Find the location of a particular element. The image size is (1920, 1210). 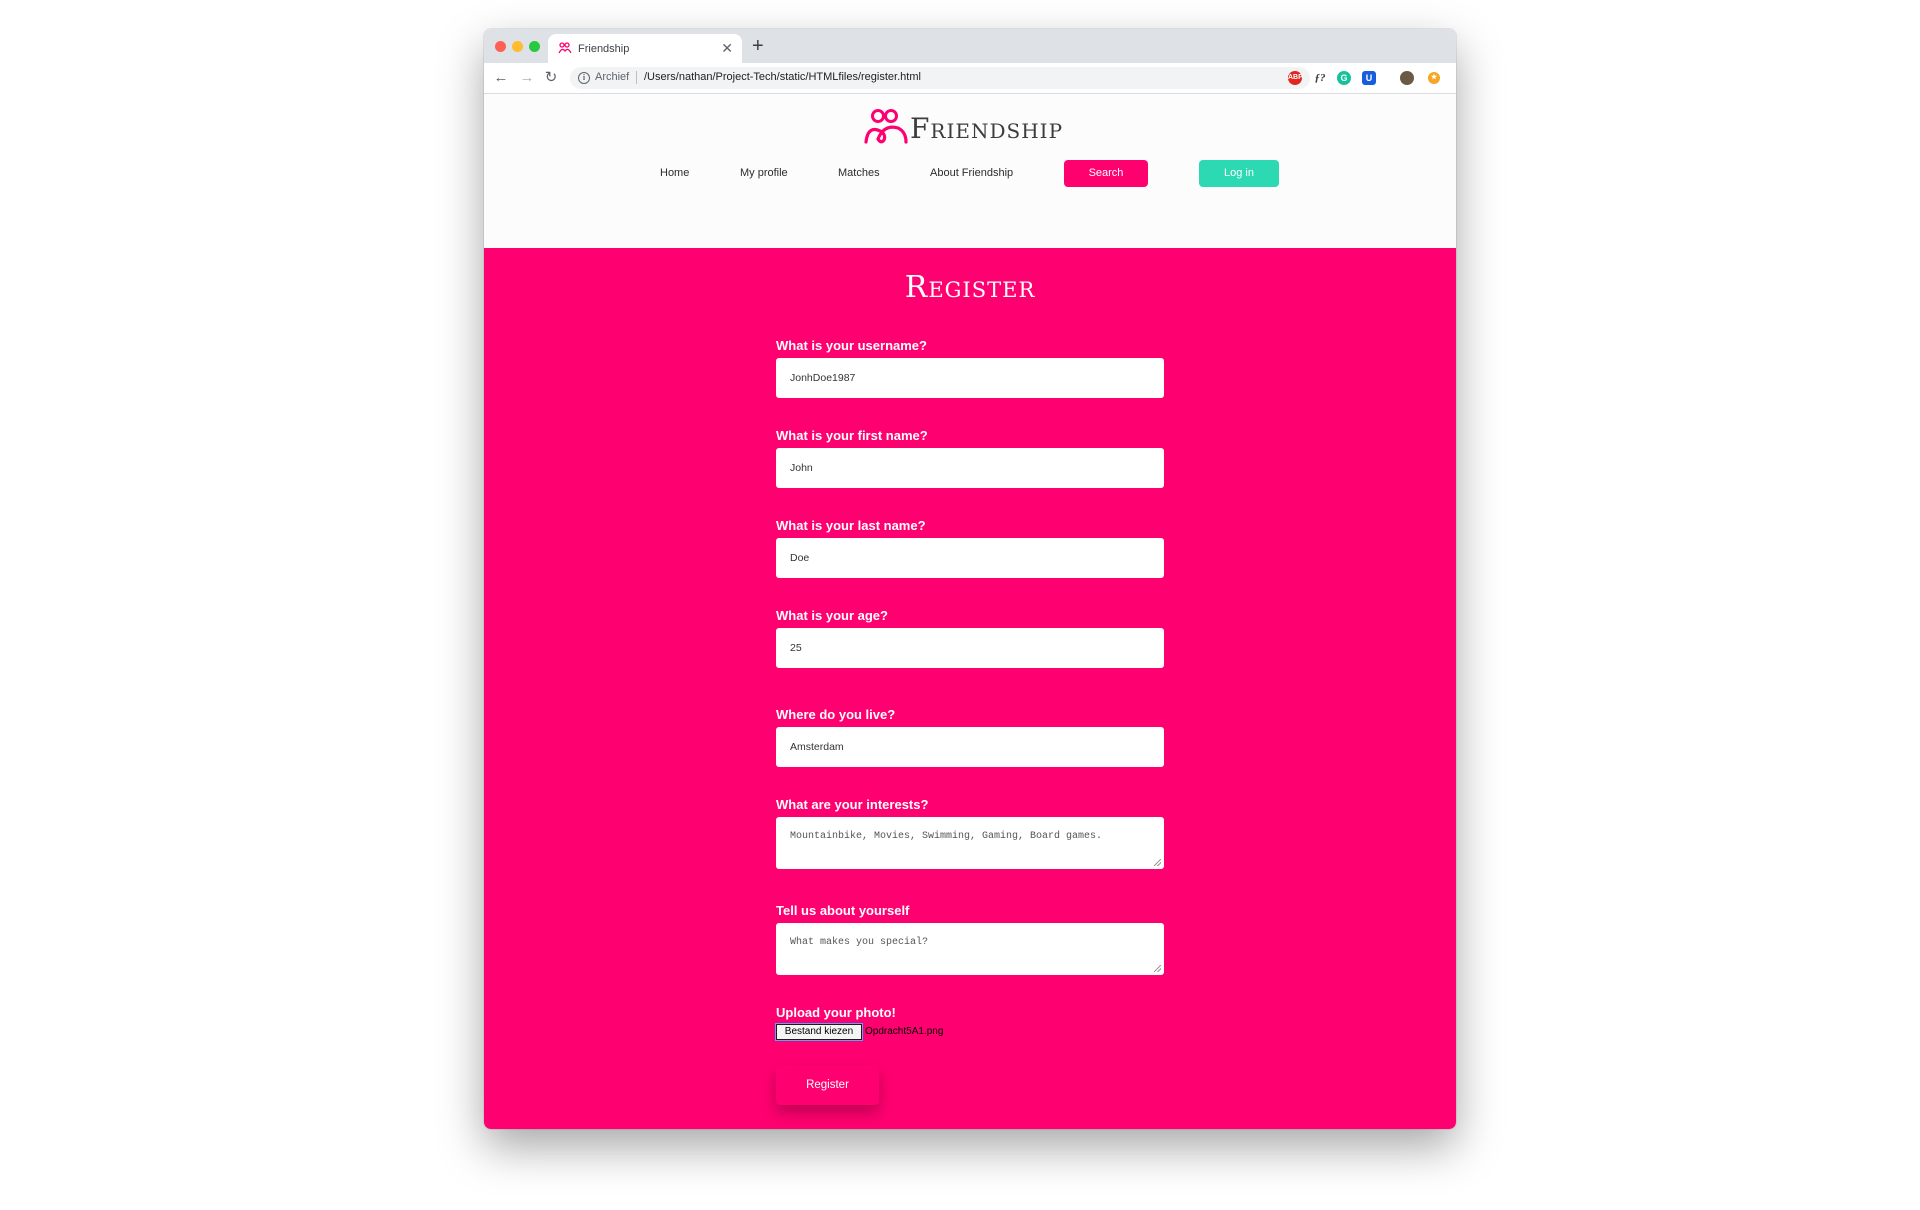

font-extension-icon: ƒ? is located at coordinates (1320, 78).